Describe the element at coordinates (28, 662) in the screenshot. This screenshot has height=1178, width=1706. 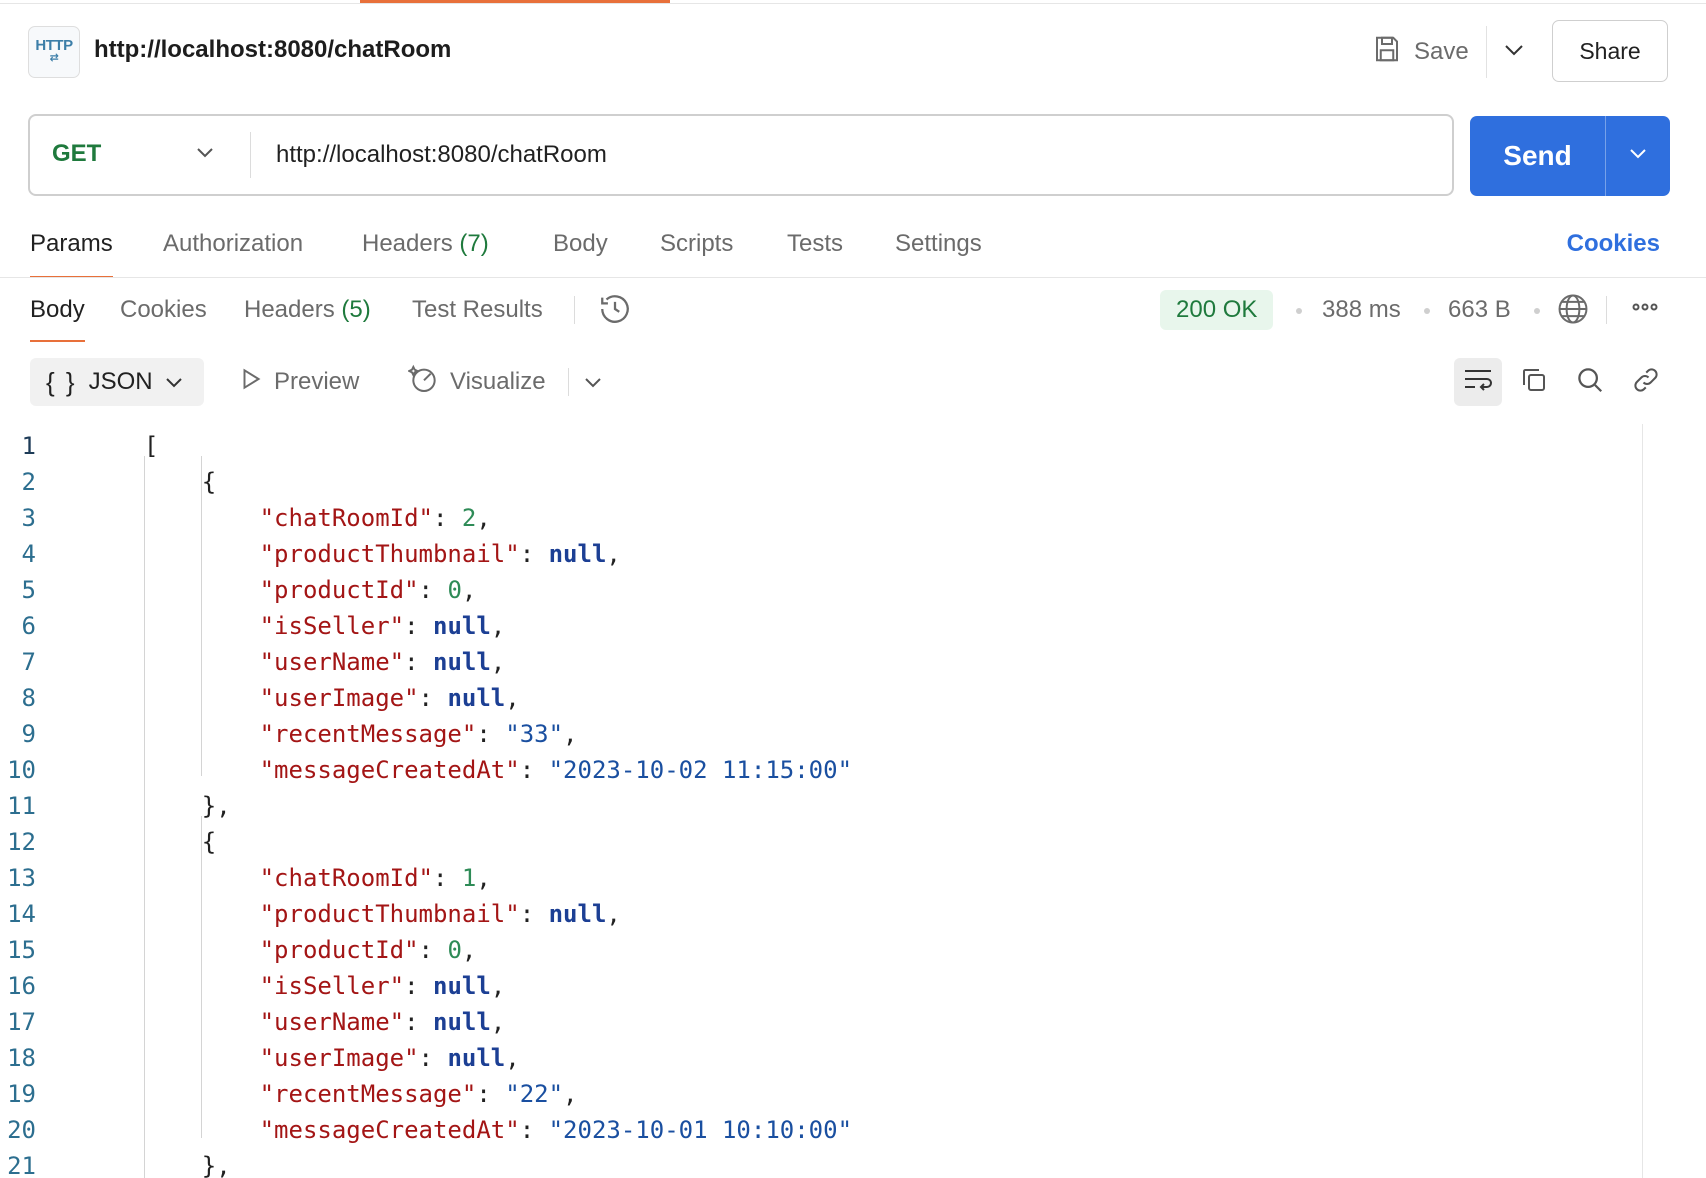
I see `line-number: 7` at that location.